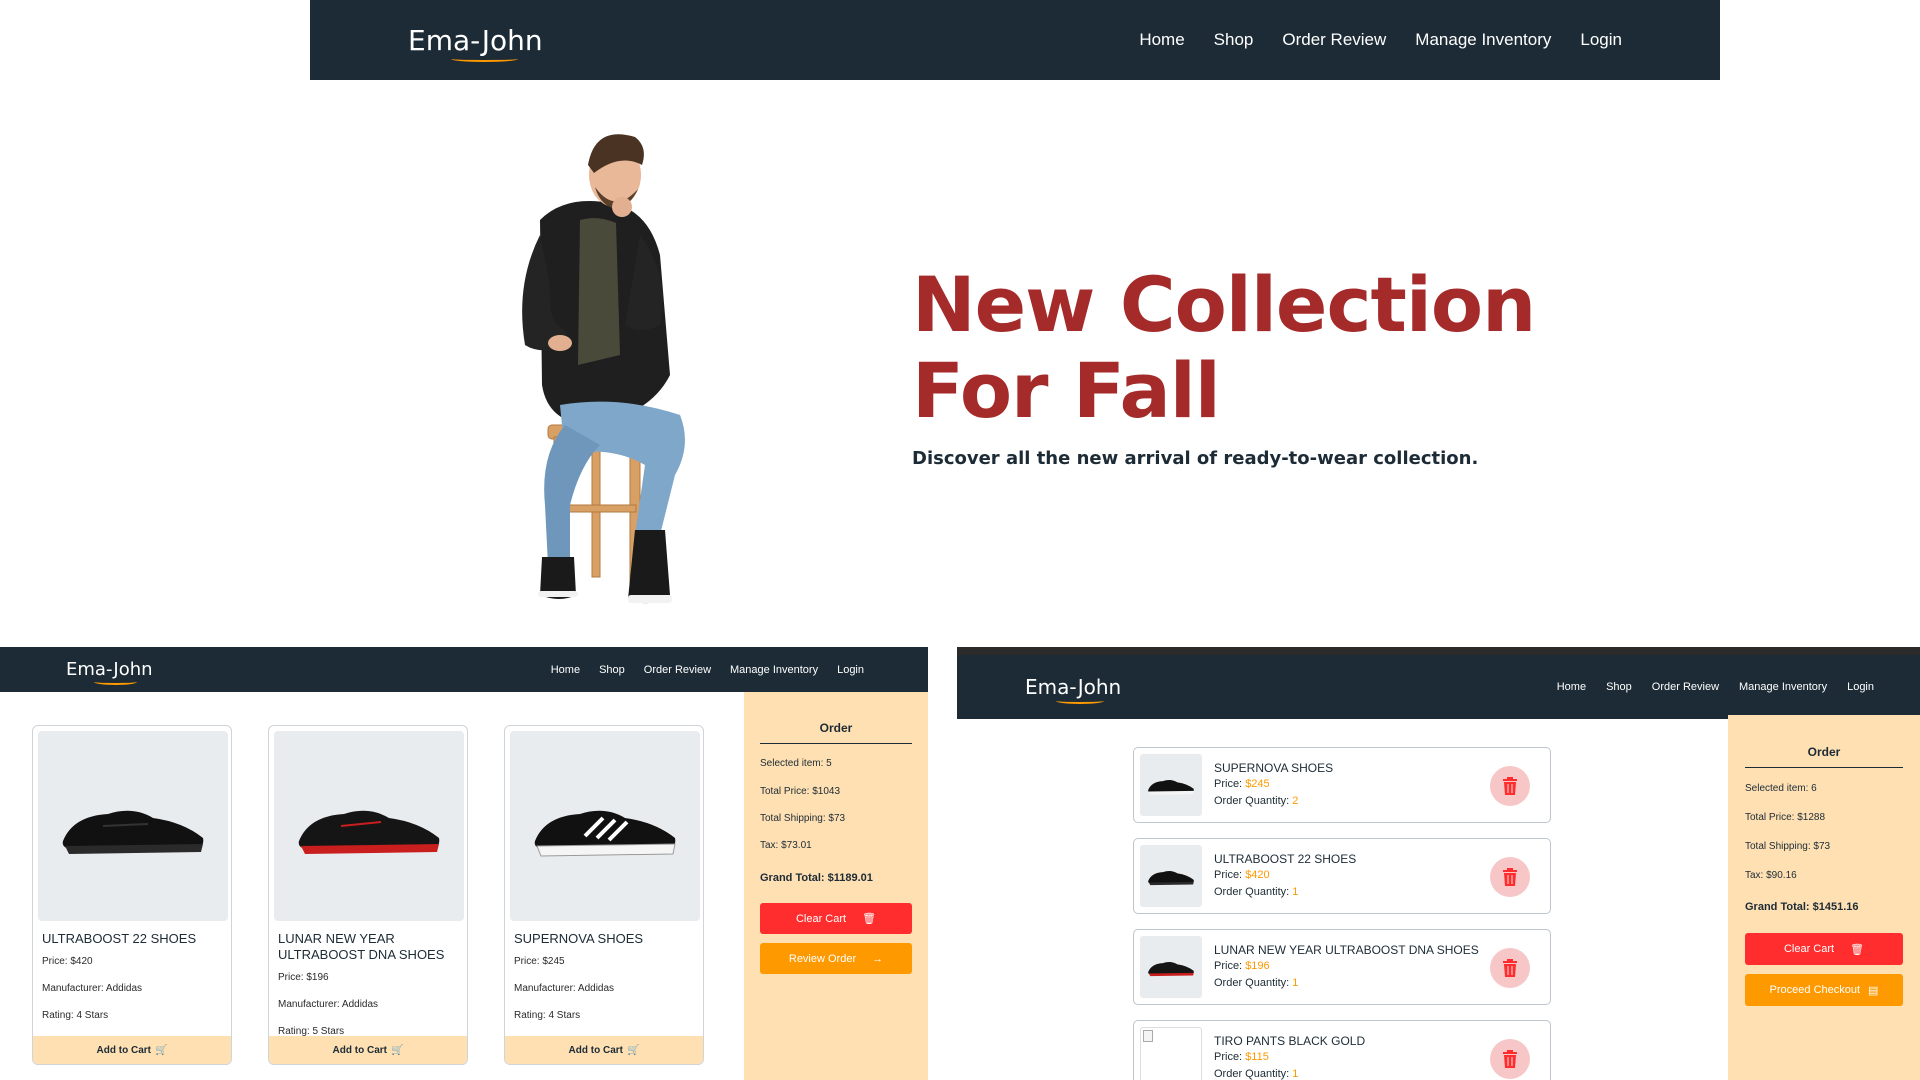 The width and height of the screenshot is (1920, 1080). I want to click on total-price: Total Price: $1288, so click(1785, 817).